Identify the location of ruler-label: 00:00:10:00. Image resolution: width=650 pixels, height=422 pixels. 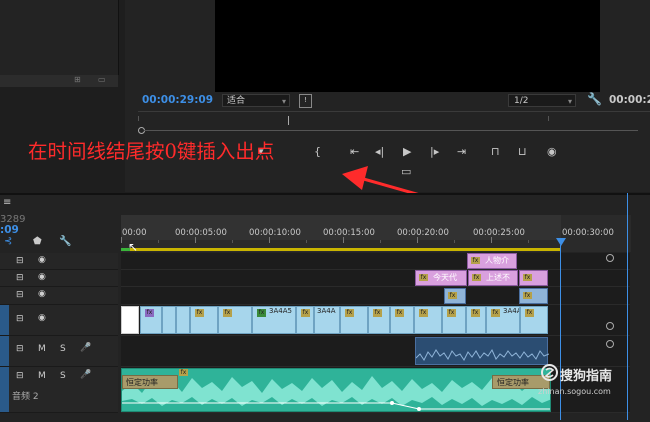
(275, 233).